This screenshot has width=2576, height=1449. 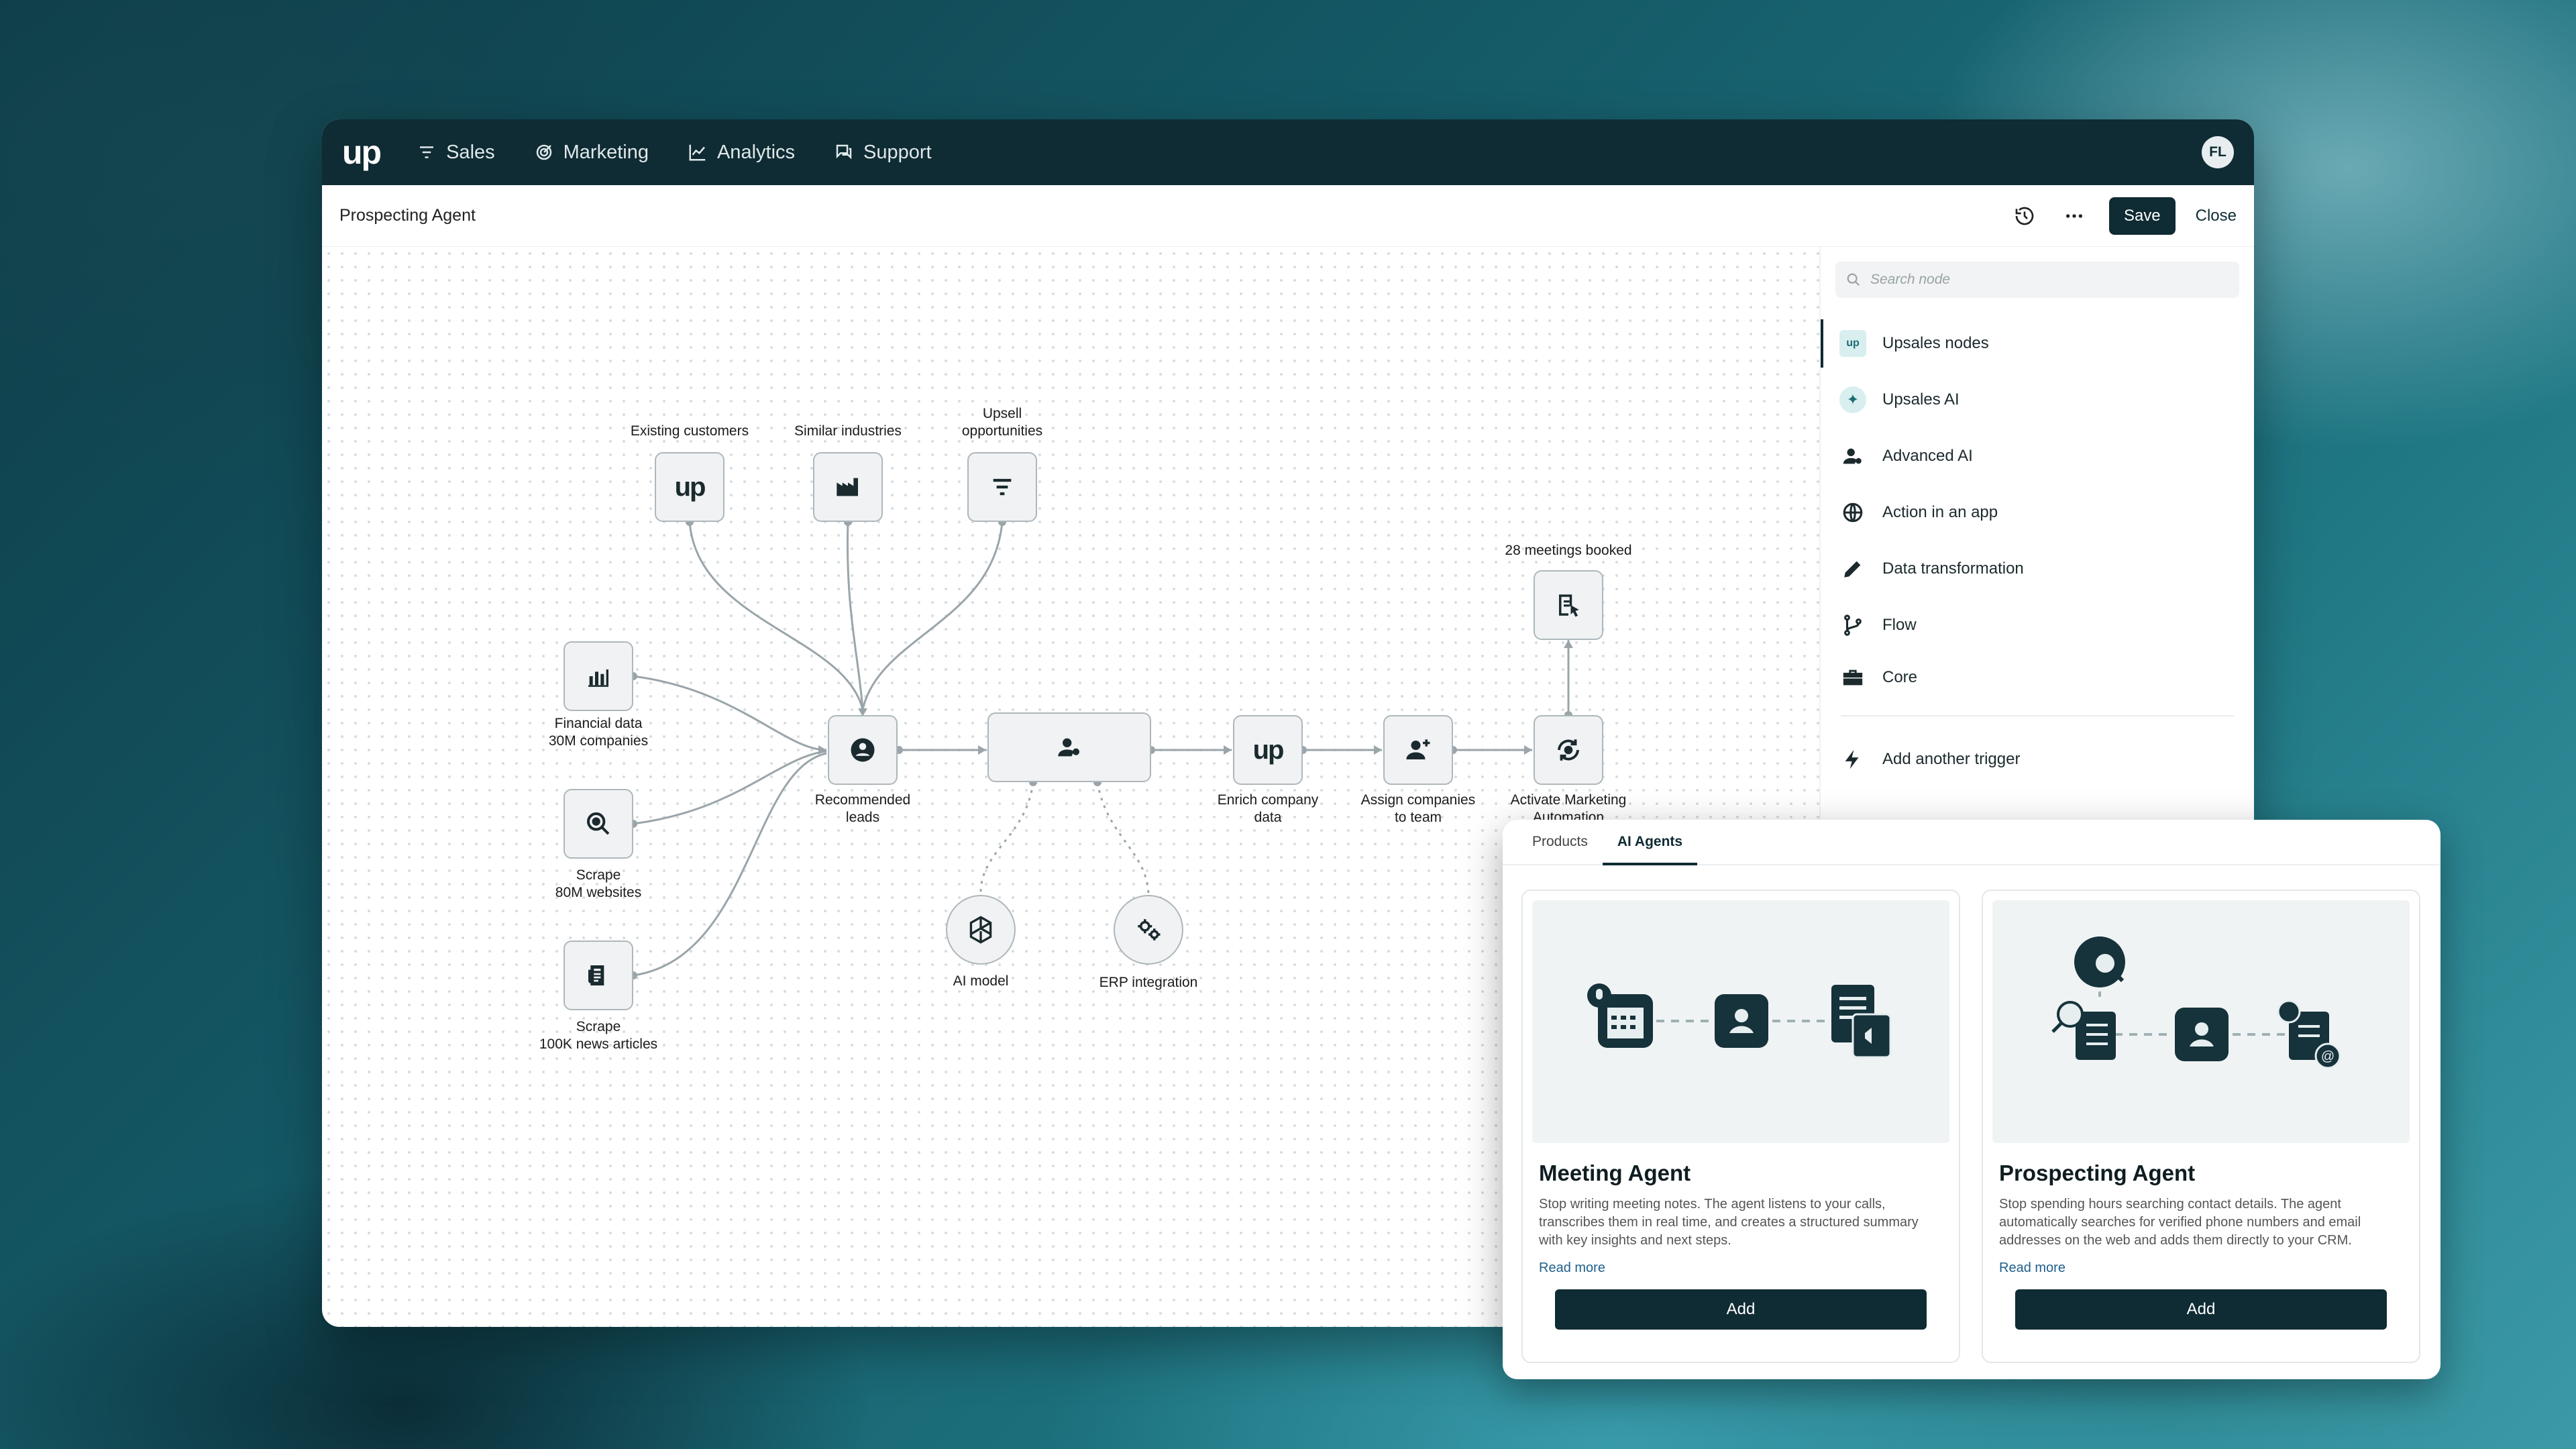 What do you see at coordinates (1002, 487) in the screenshot?
I see `node-upsell-opportunities` at bounding box center [1002, 487].